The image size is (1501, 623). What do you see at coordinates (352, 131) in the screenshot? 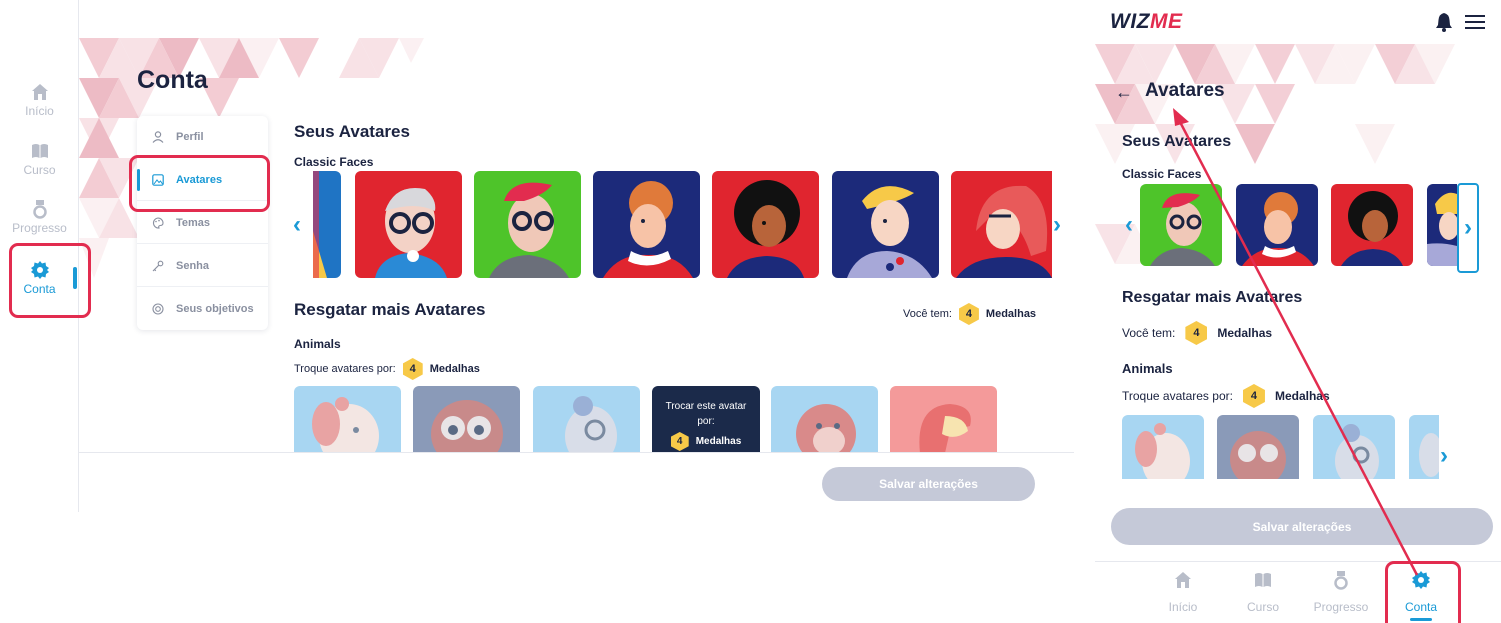
I see `seus-avatares-title: Seus Avatares` at bounding box center [352, 131].